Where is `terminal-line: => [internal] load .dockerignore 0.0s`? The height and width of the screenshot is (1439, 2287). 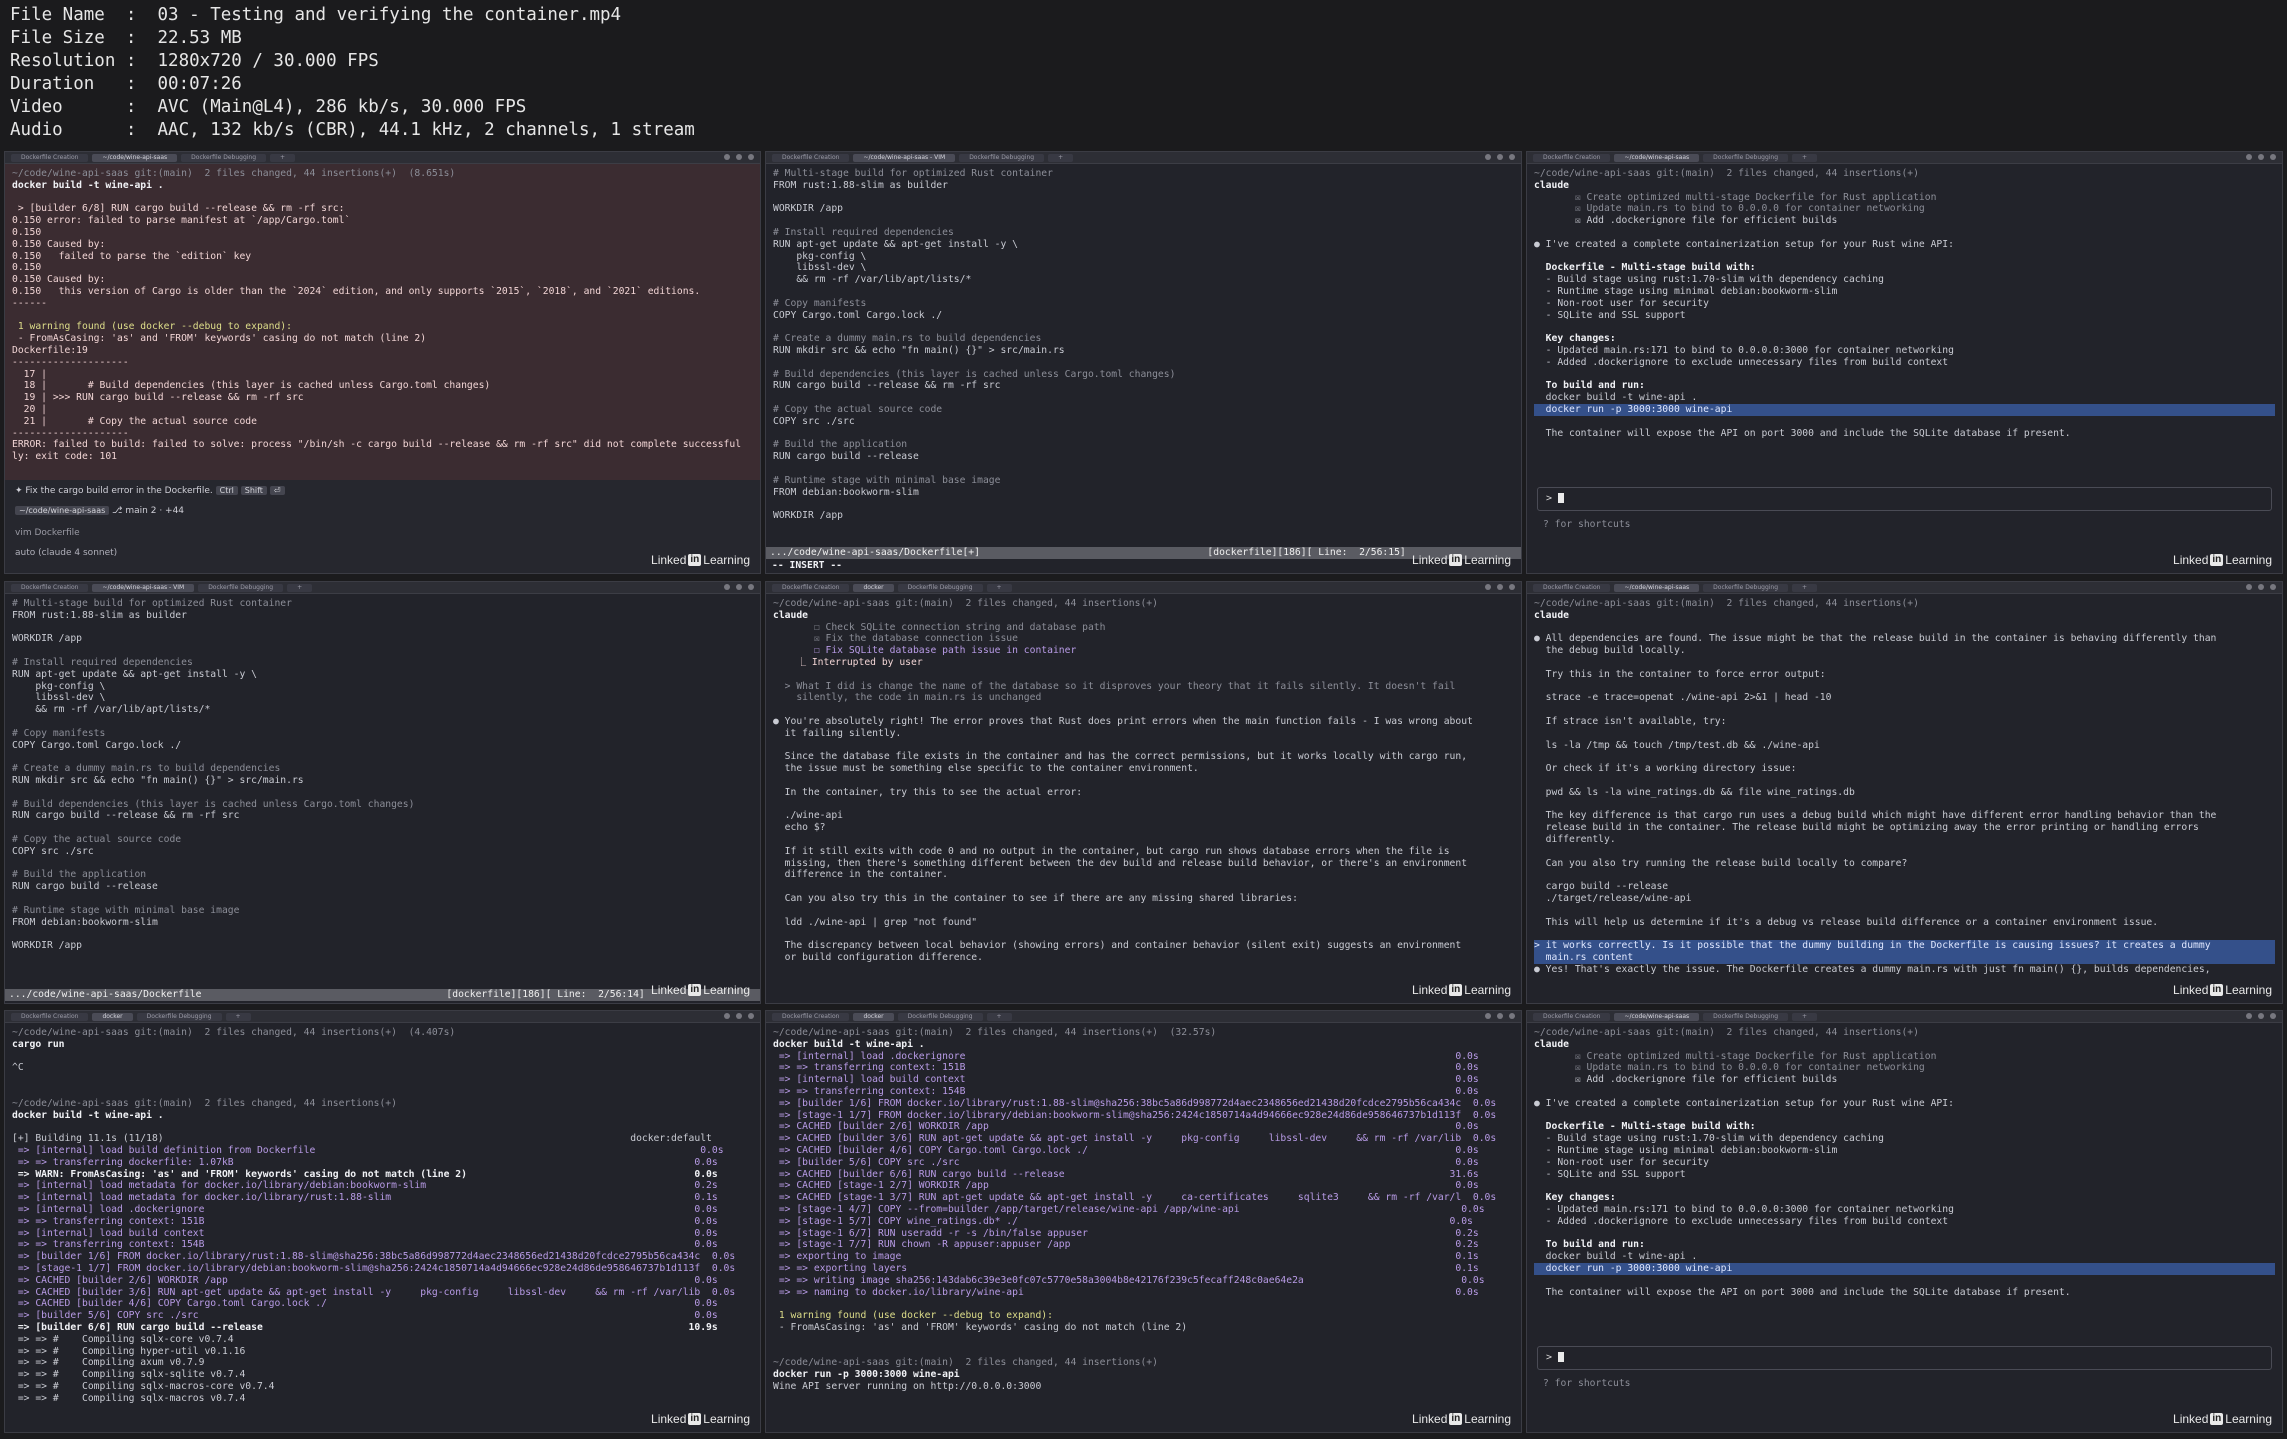
terminal-line: => [internal] load .dockerignore 0.0s is located at coordinates (1126, 1056).